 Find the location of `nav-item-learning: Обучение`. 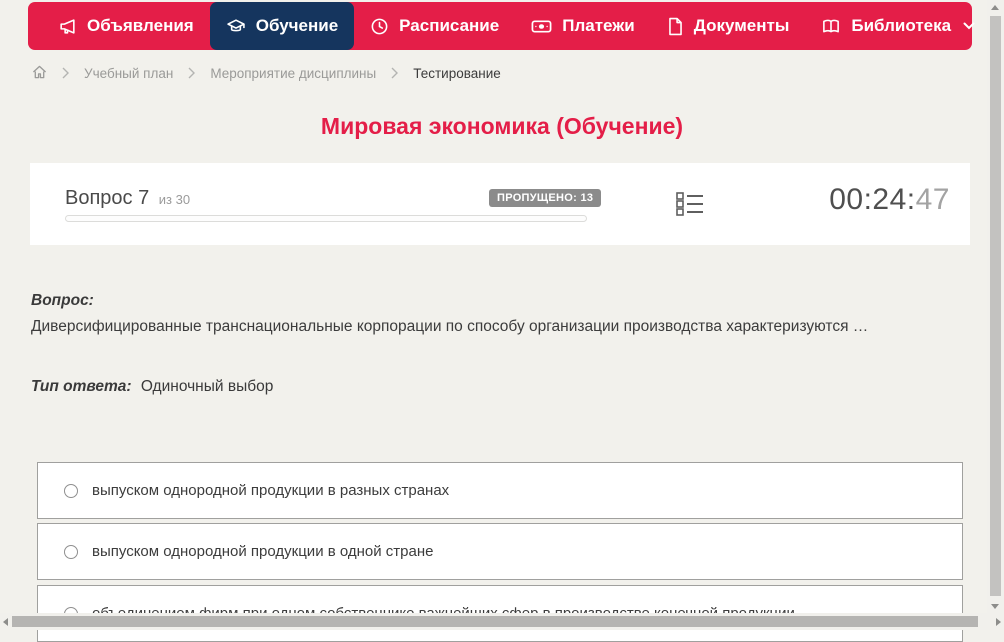

nav-item-learning: Обучение is located at coordinates (282, 26).